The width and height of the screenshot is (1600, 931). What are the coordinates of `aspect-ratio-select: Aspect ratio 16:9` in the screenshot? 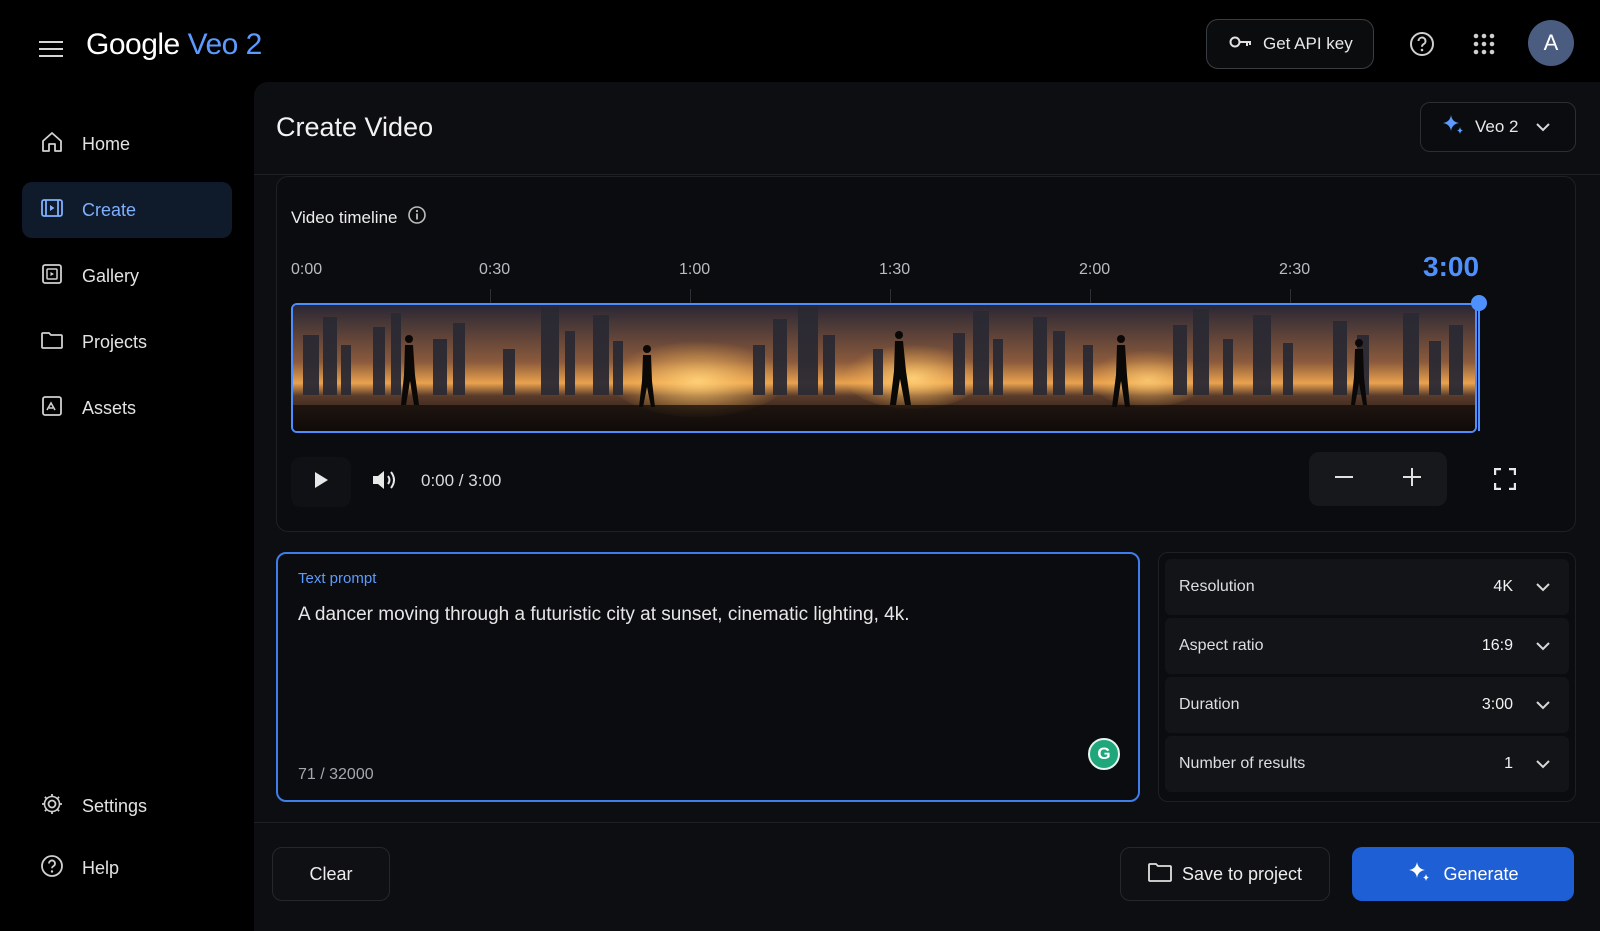 It's located at (1367, 646).